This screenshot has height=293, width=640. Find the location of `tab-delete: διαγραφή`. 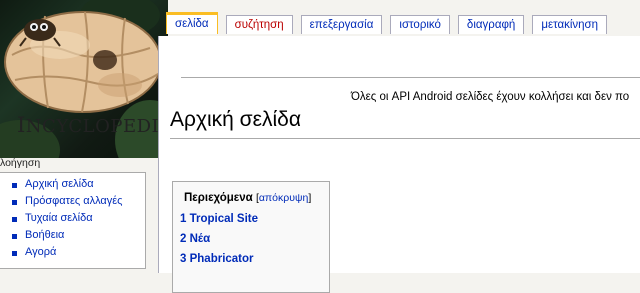

tab-delete: διαγραφή is located at coordinates (491, 24).